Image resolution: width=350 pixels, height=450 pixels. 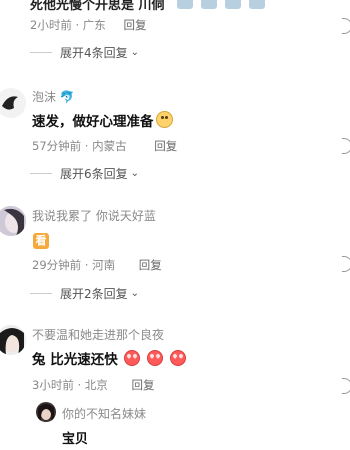 I want to click on sticker-image: 看, so click(x=41, y=239).